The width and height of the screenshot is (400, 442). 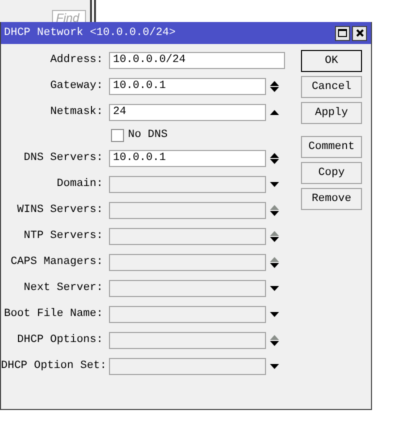 What do you see at coordinates (331, 113) in the screenshot?
I see `dialog-button: Apply` at bounding box center [331, 113].